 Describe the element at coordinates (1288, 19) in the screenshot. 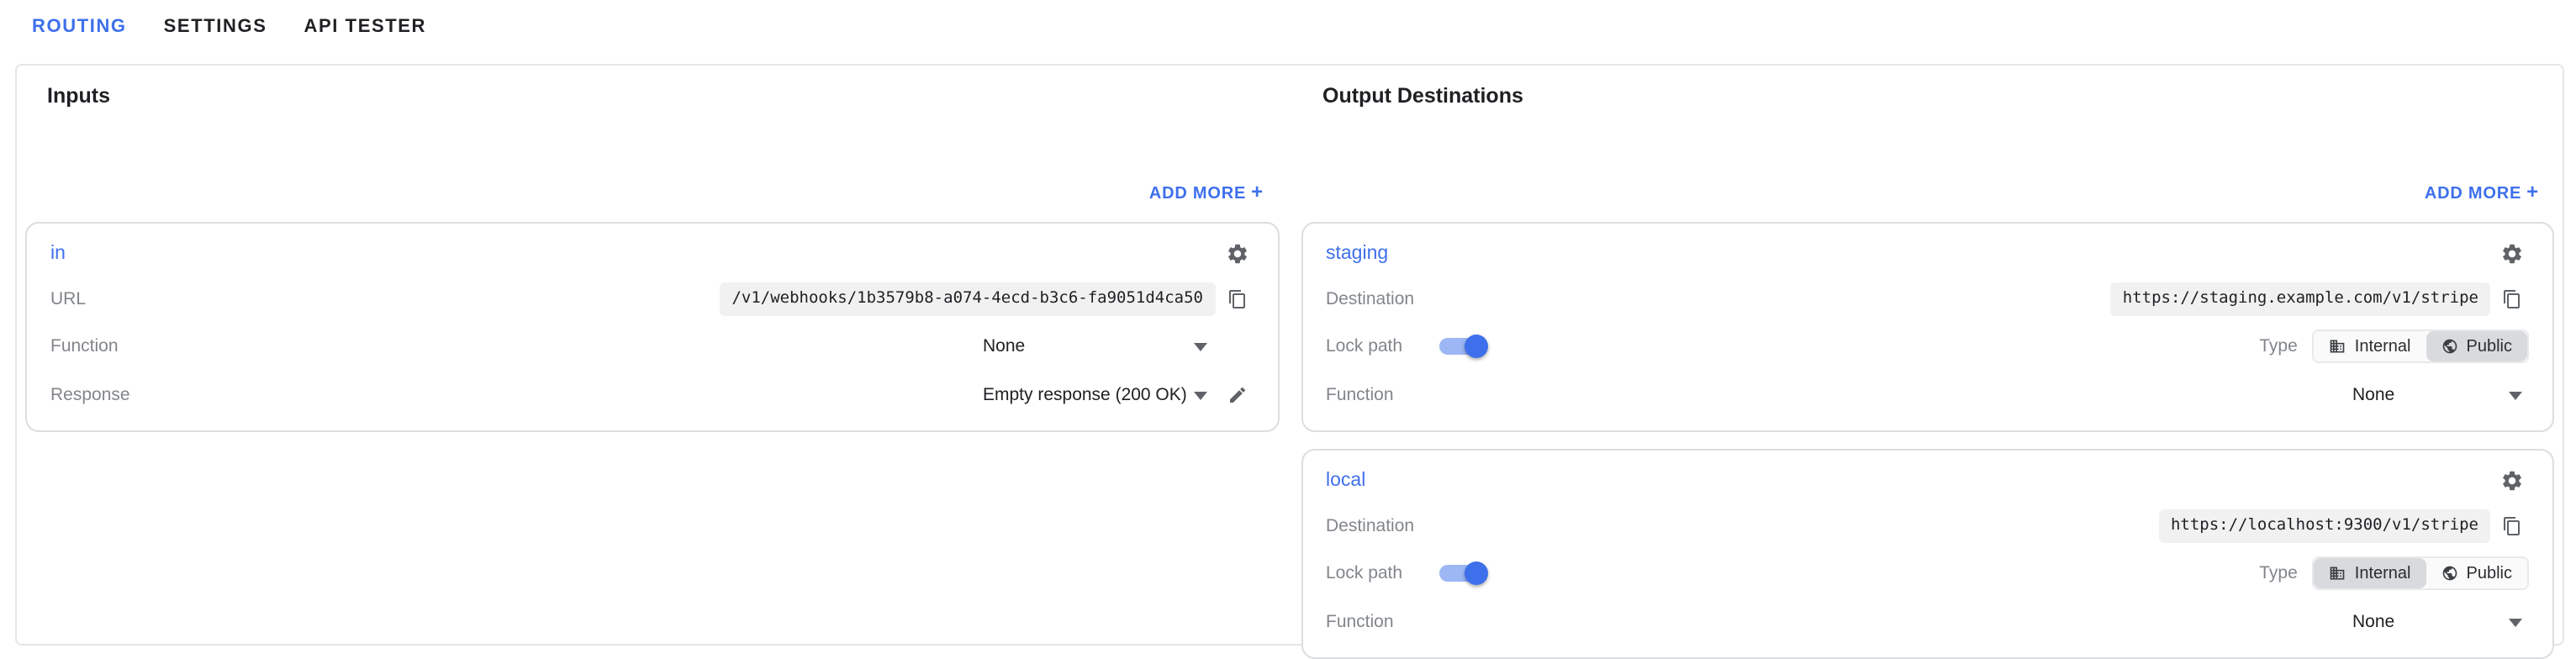

I see `tab-bar: ROUTING SETTINGS API TESTER` at that location.